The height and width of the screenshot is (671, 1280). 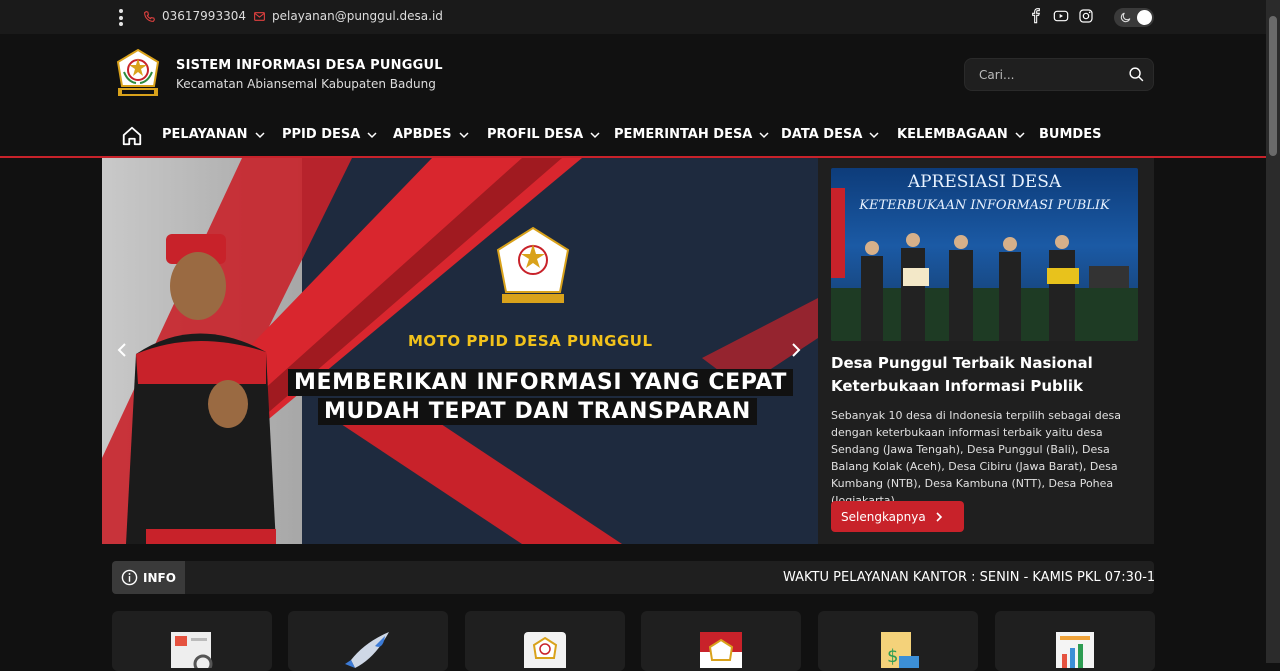 What do you see at coordinates (201, 389) in the screenshot?
I see `slide-person-image` at bounding box center [201, 389].